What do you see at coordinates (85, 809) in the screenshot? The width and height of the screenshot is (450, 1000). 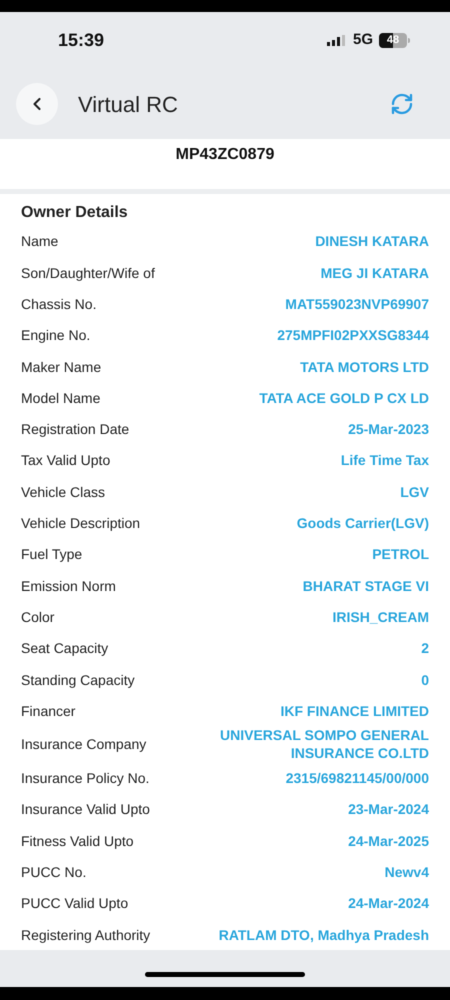 I see `field-label: Insurance Valid Upto` at bounding box center [85, 809].